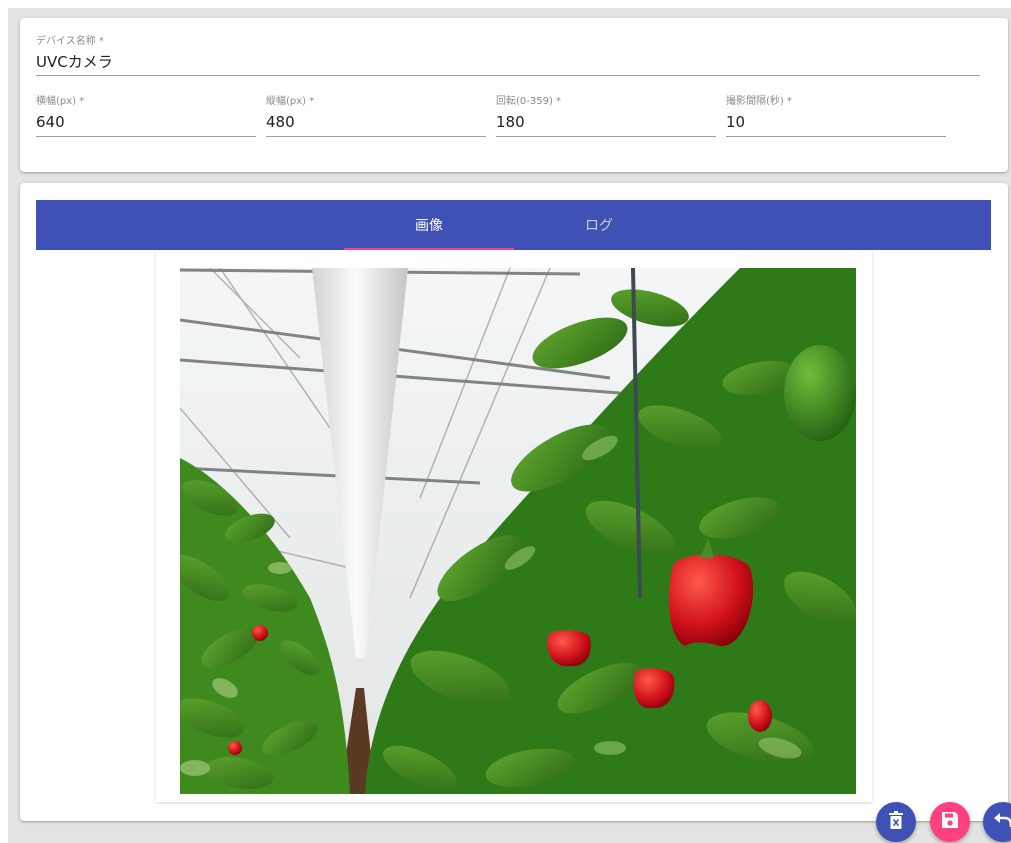 Image resolution: width=1011 pixels, height=843 pixels. What do you see at coordinates (836, 122) in the screenshot?
I see `interval-input: 10` at bounding box center [836, 122].